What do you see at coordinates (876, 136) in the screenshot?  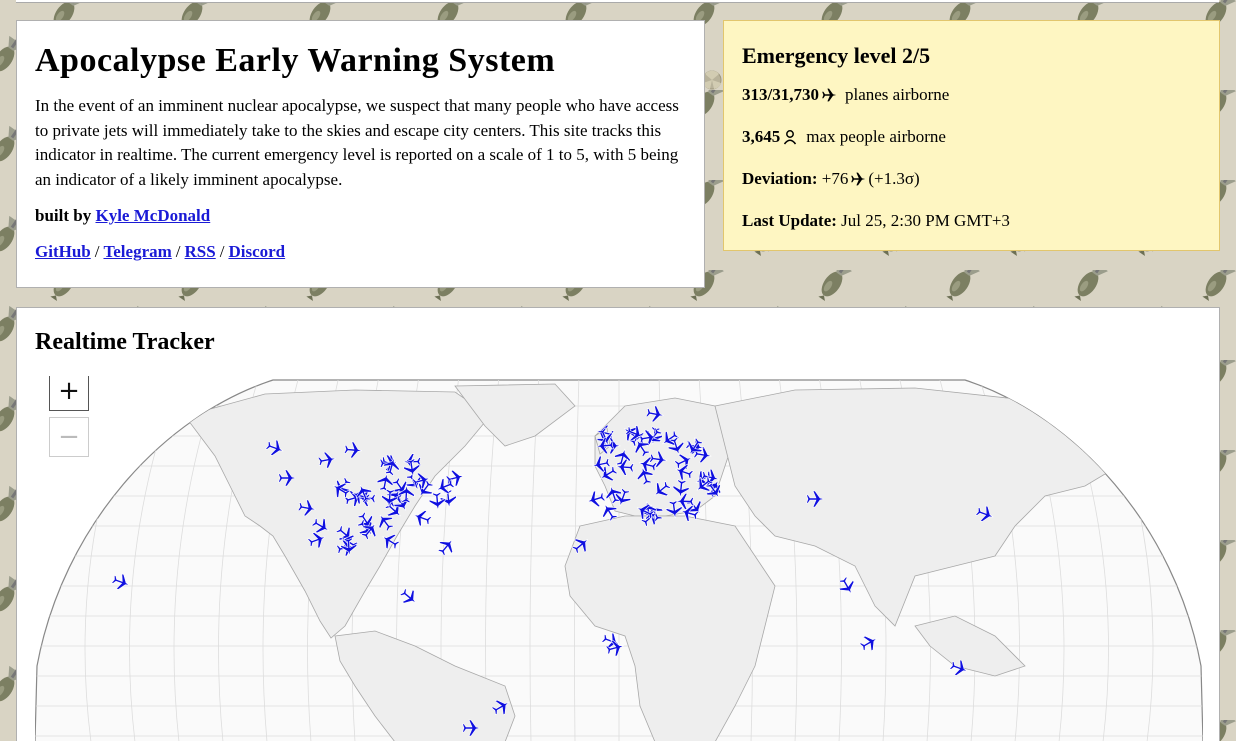 I see `people-label: max people airborne` at bounding box center [876, 136].